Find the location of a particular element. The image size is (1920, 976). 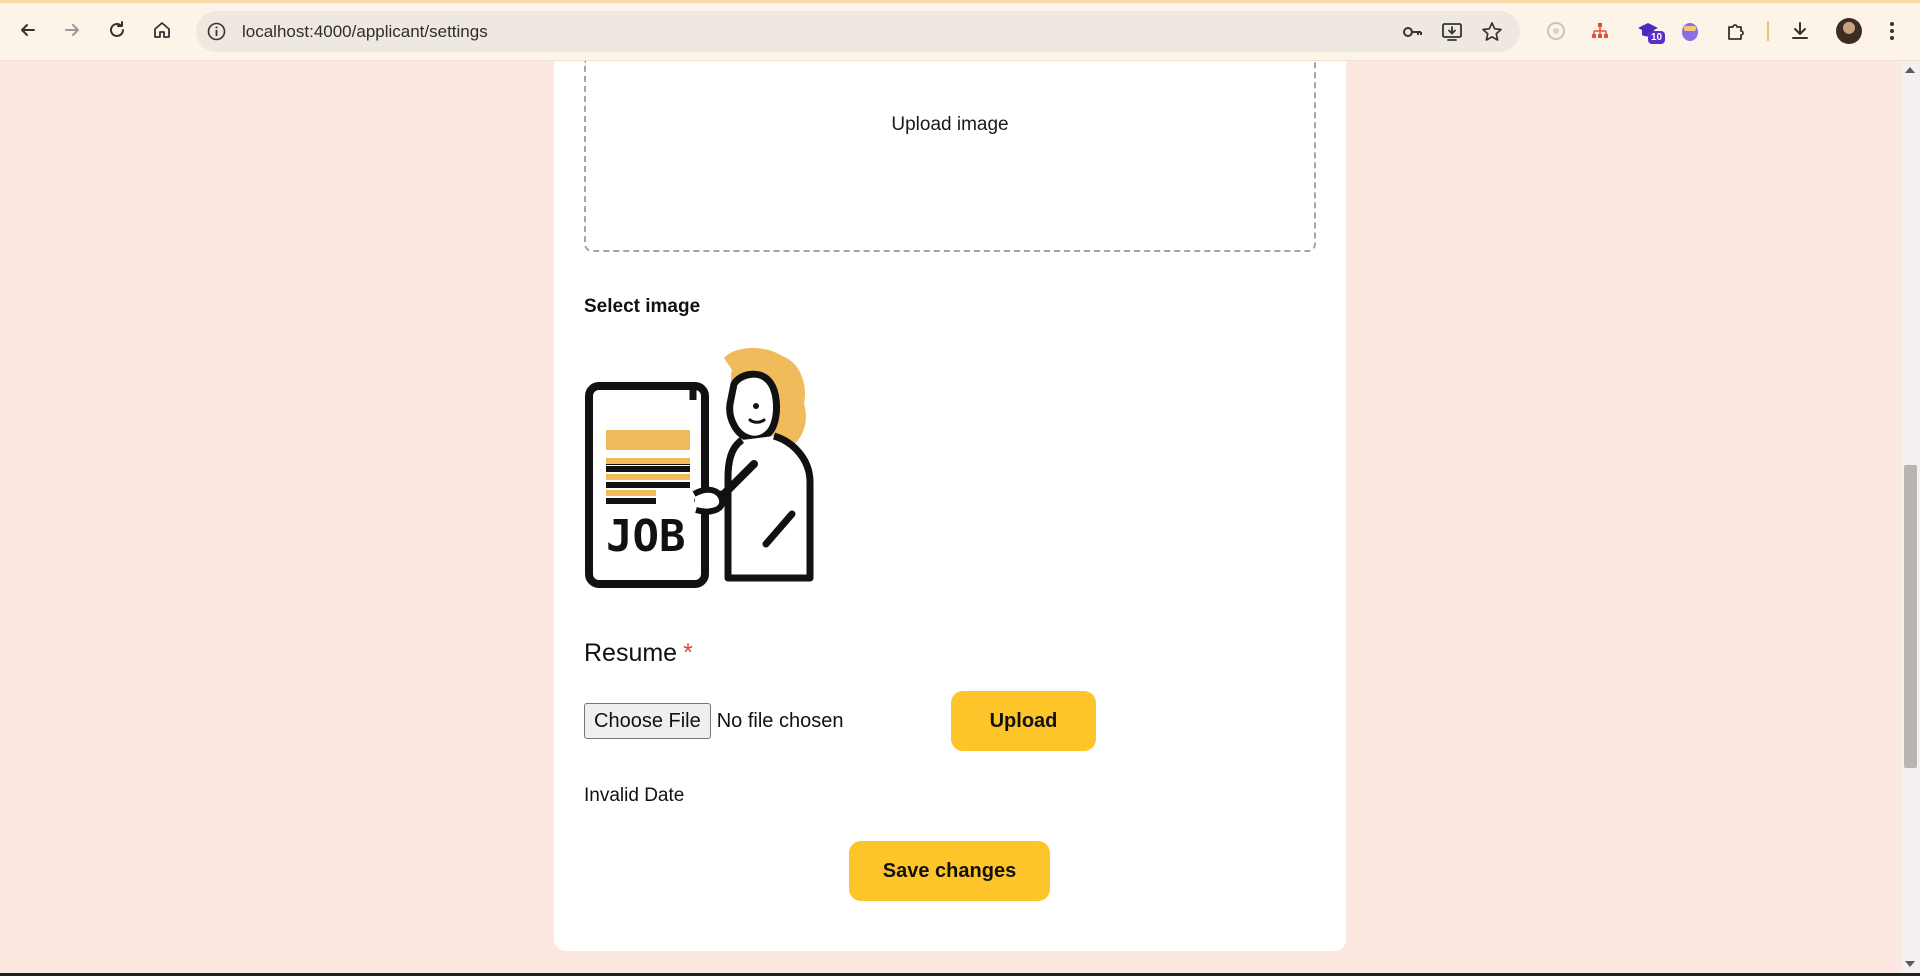

url-text: localhost:4000/applicant/settings is located at coordinates (365, 32).